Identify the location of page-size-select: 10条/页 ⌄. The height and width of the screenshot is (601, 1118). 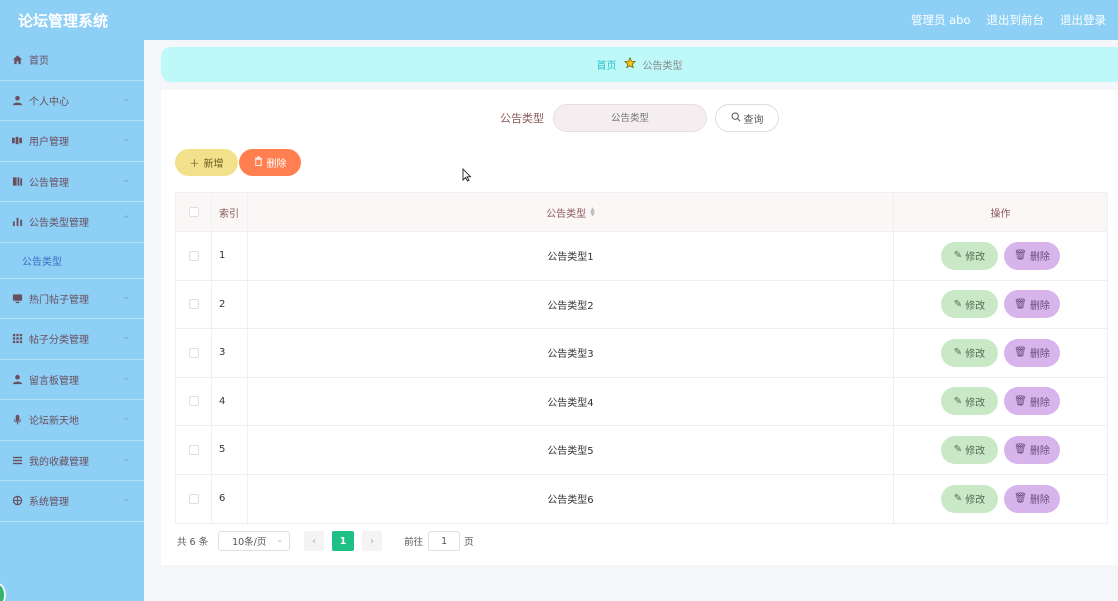
(254, 541).